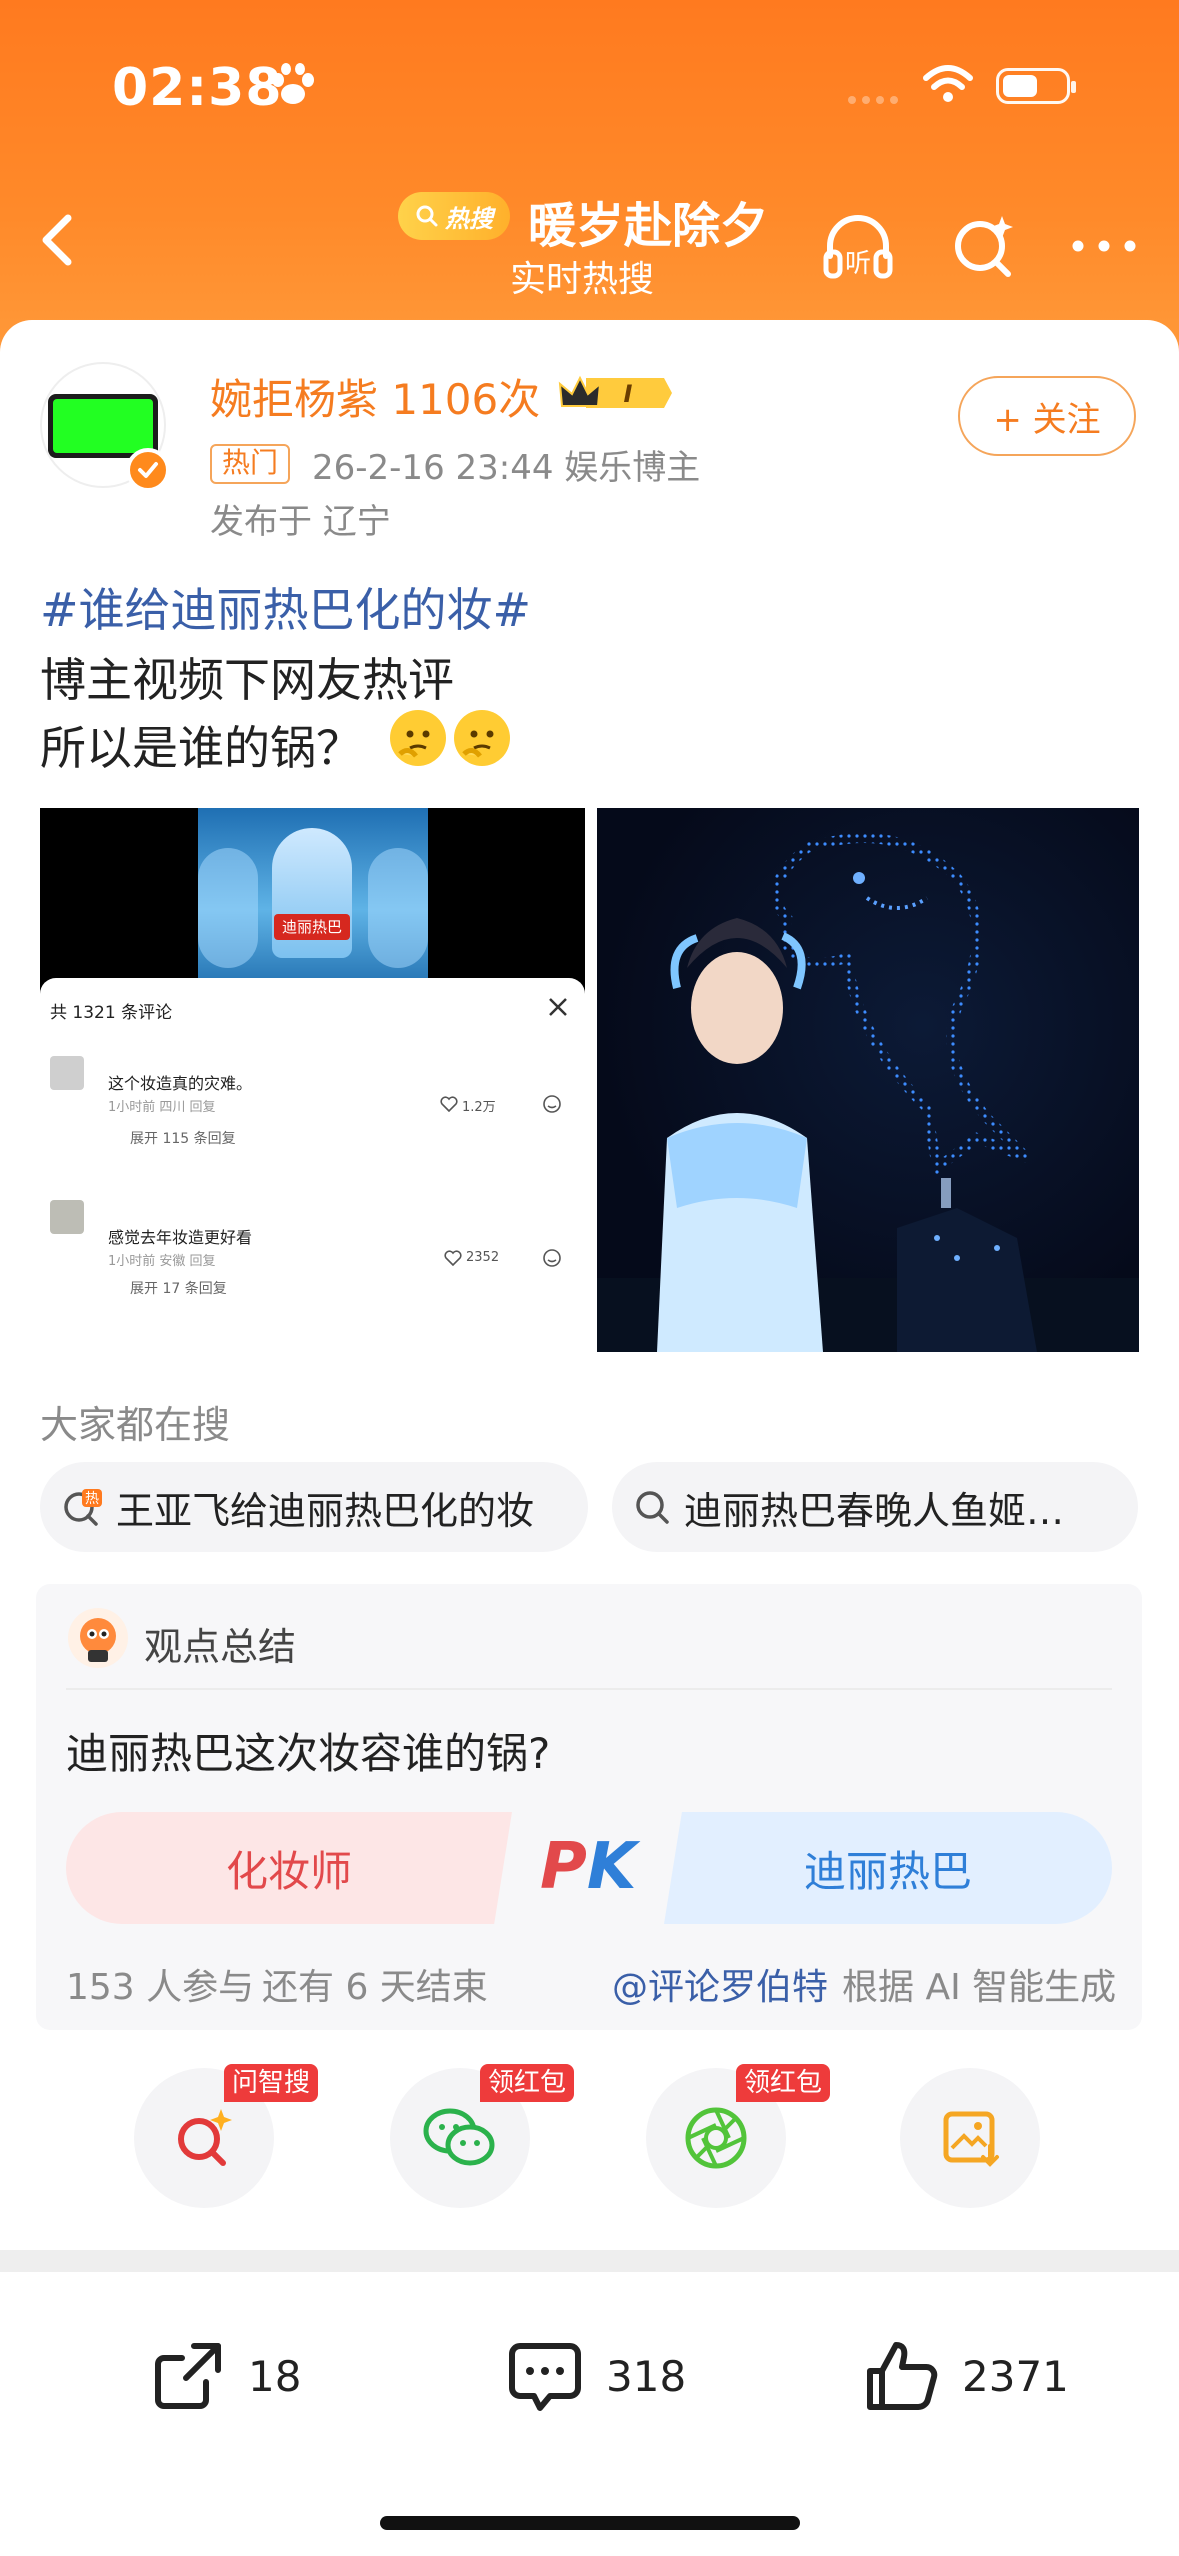  Describe the element at coordinates (615, 391) in the screenshot. I see `vip-crown-icon: I` at that location.